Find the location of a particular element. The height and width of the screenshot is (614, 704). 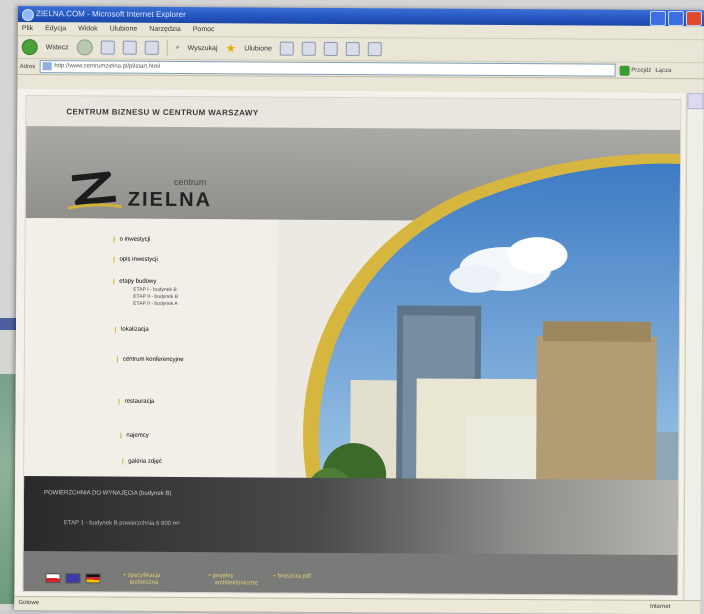

back-icon is located at coordinates (29, 47).